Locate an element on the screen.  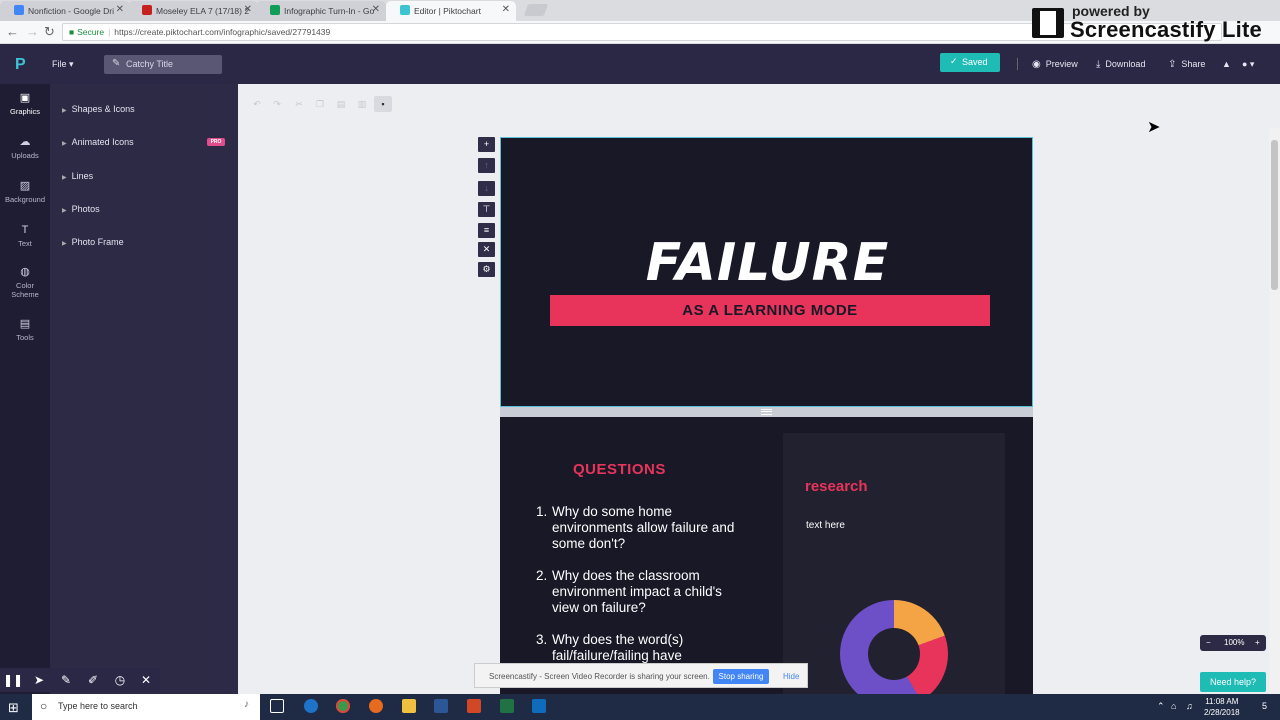
eraser-icon: ✐ is located at coordinates (93, 680).